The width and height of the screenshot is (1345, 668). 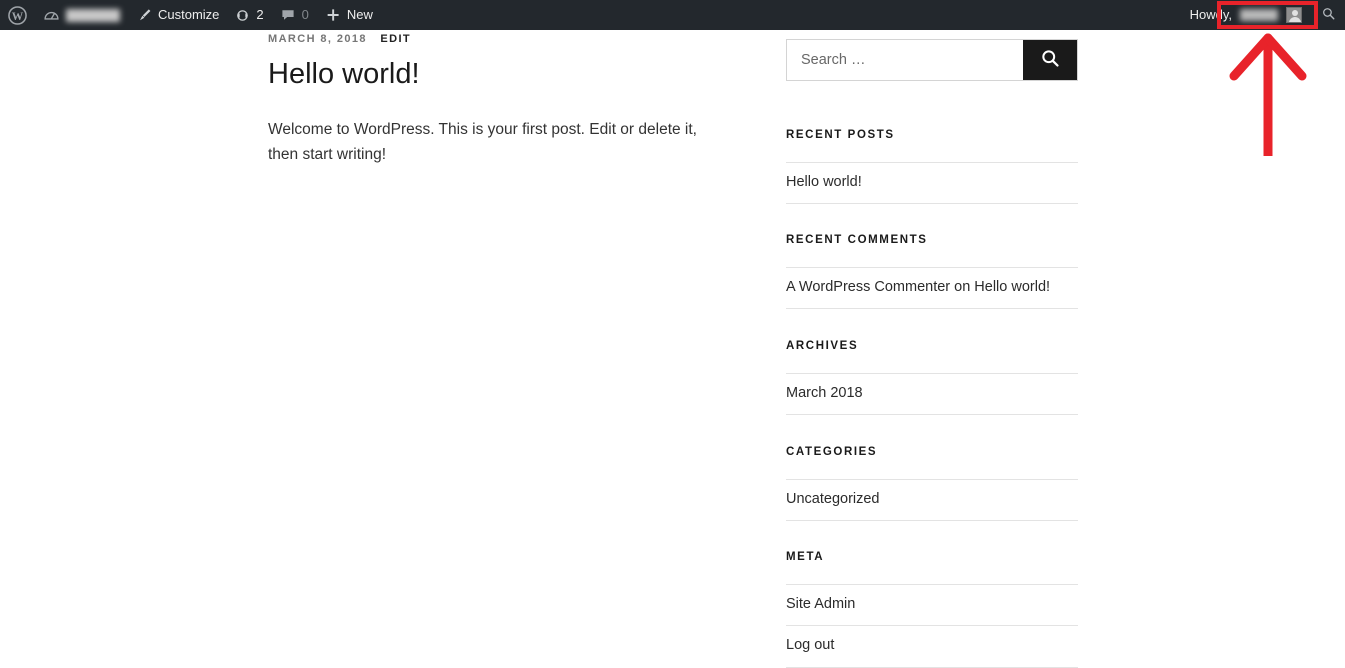 What do you see at coordinates (672, 15) in the screenshot?
I see `admin-bar: W Customize 2 0 New Howdy,` at bounding box center [672, 15].